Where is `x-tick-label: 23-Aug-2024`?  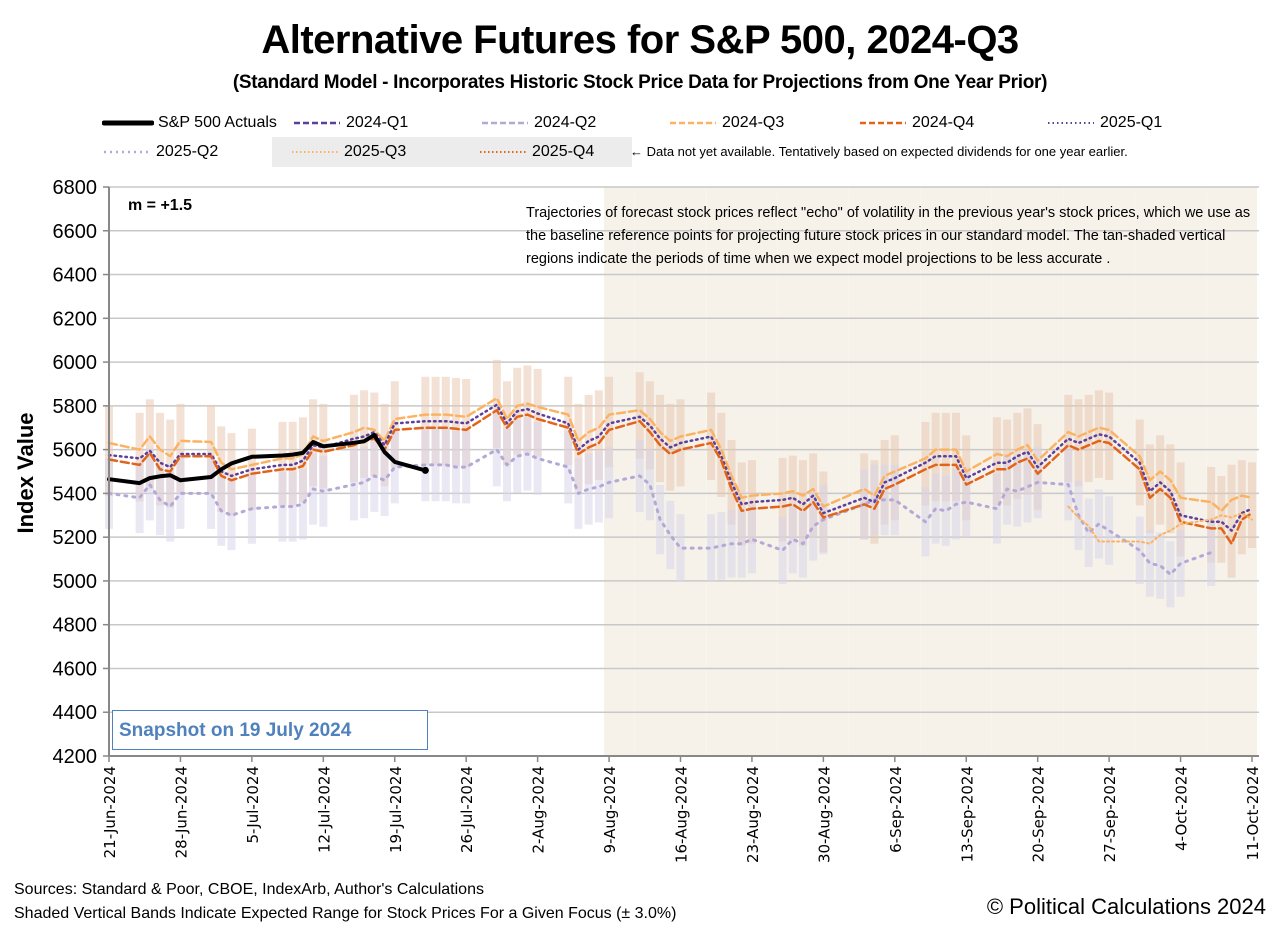
x-tick-label: 23-Aug-2024 is located at coordinates (753, 814).